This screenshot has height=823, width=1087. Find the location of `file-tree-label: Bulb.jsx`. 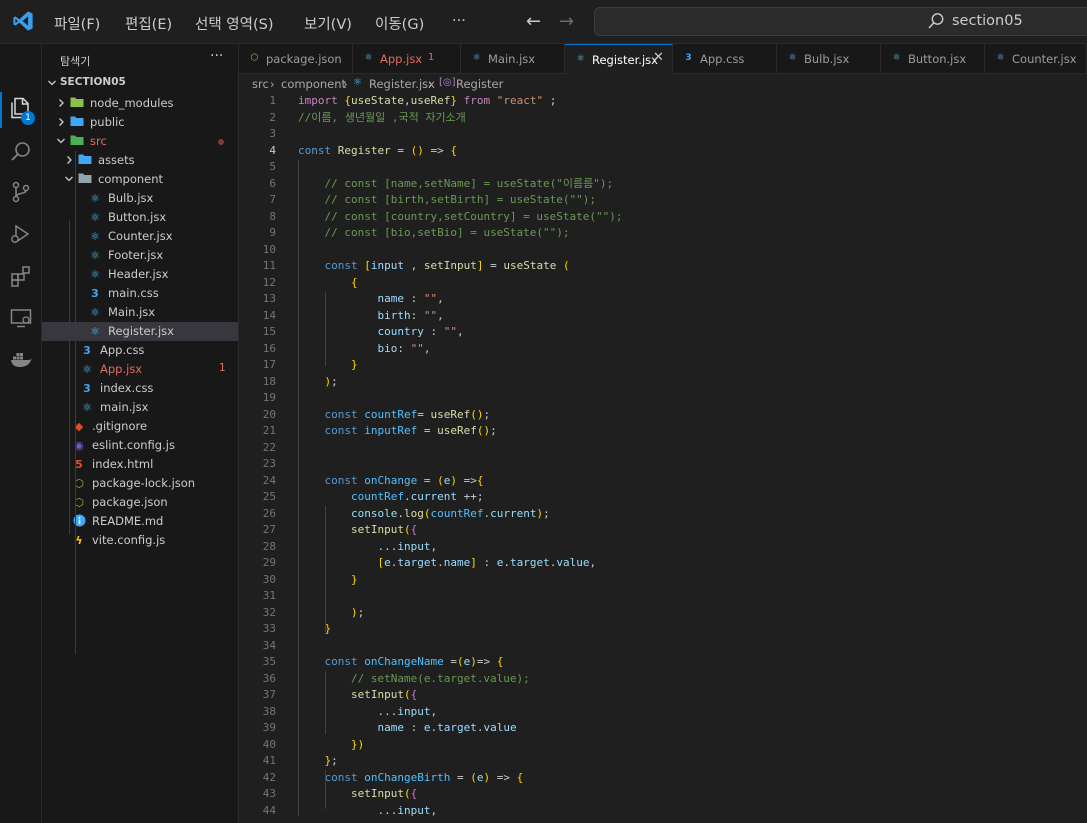

file-tree-label: Bulb.jsx is located at coordinates (131, 198).